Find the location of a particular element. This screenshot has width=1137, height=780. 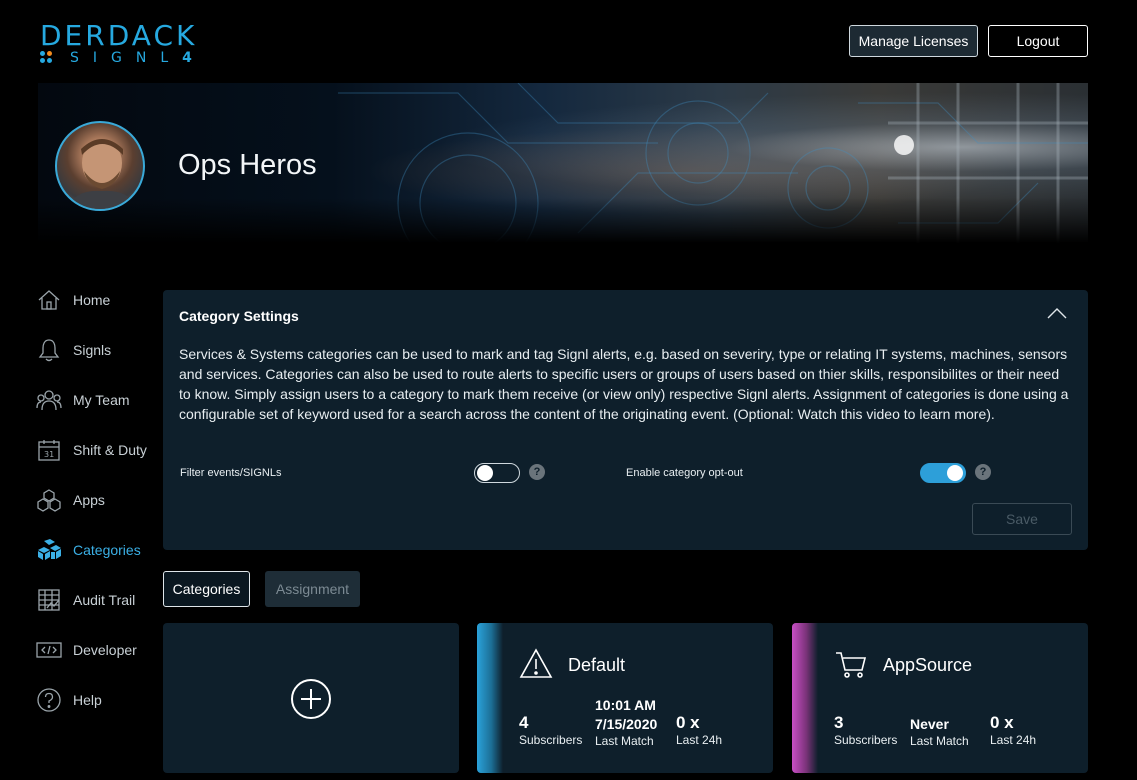

code-icon is located at coordinates (49, 650).